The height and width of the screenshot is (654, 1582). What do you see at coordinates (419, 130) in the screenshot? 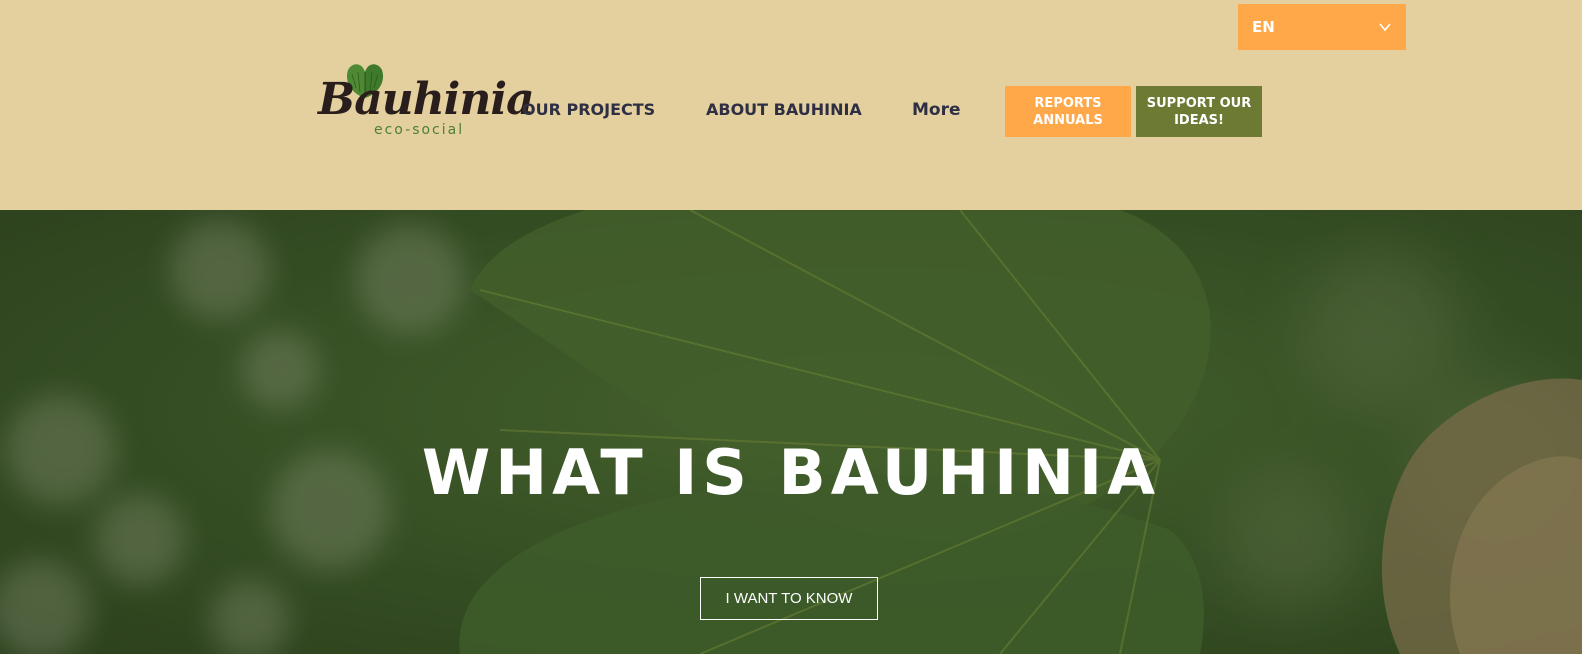
I see `logo-tagline: eco-social` at bounding box center [419, 130].